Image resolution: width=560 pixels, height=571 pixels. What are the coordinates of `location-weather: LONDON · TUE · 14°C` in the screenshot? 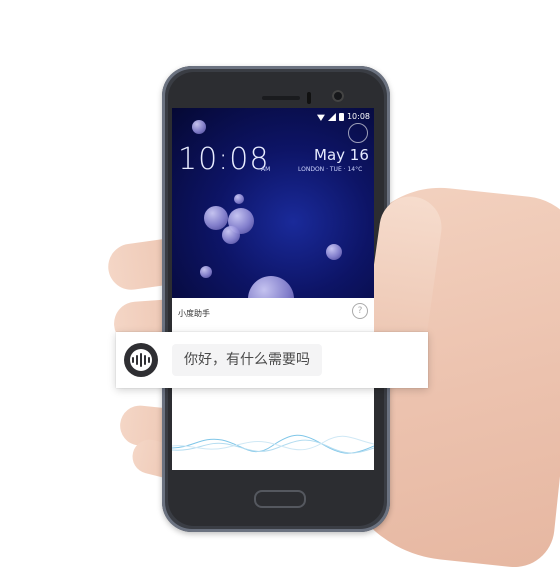 It's located at (330, 169).